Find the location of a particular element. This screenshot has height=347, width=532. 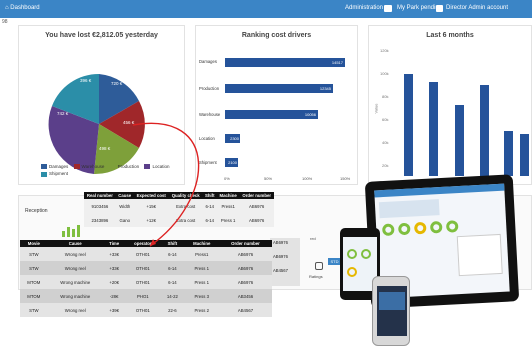

phone2-screen is located at coordinates (392, 311).